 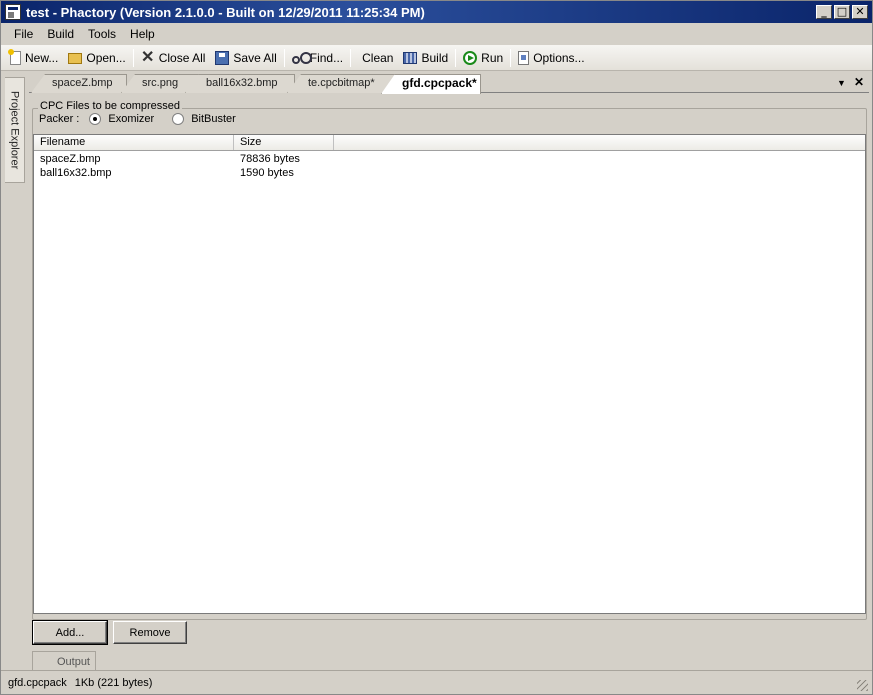 What do you see at coordinates (95, 119) in the screenshot?
I see `exomizer-radio` at bounding box center [95, 119].